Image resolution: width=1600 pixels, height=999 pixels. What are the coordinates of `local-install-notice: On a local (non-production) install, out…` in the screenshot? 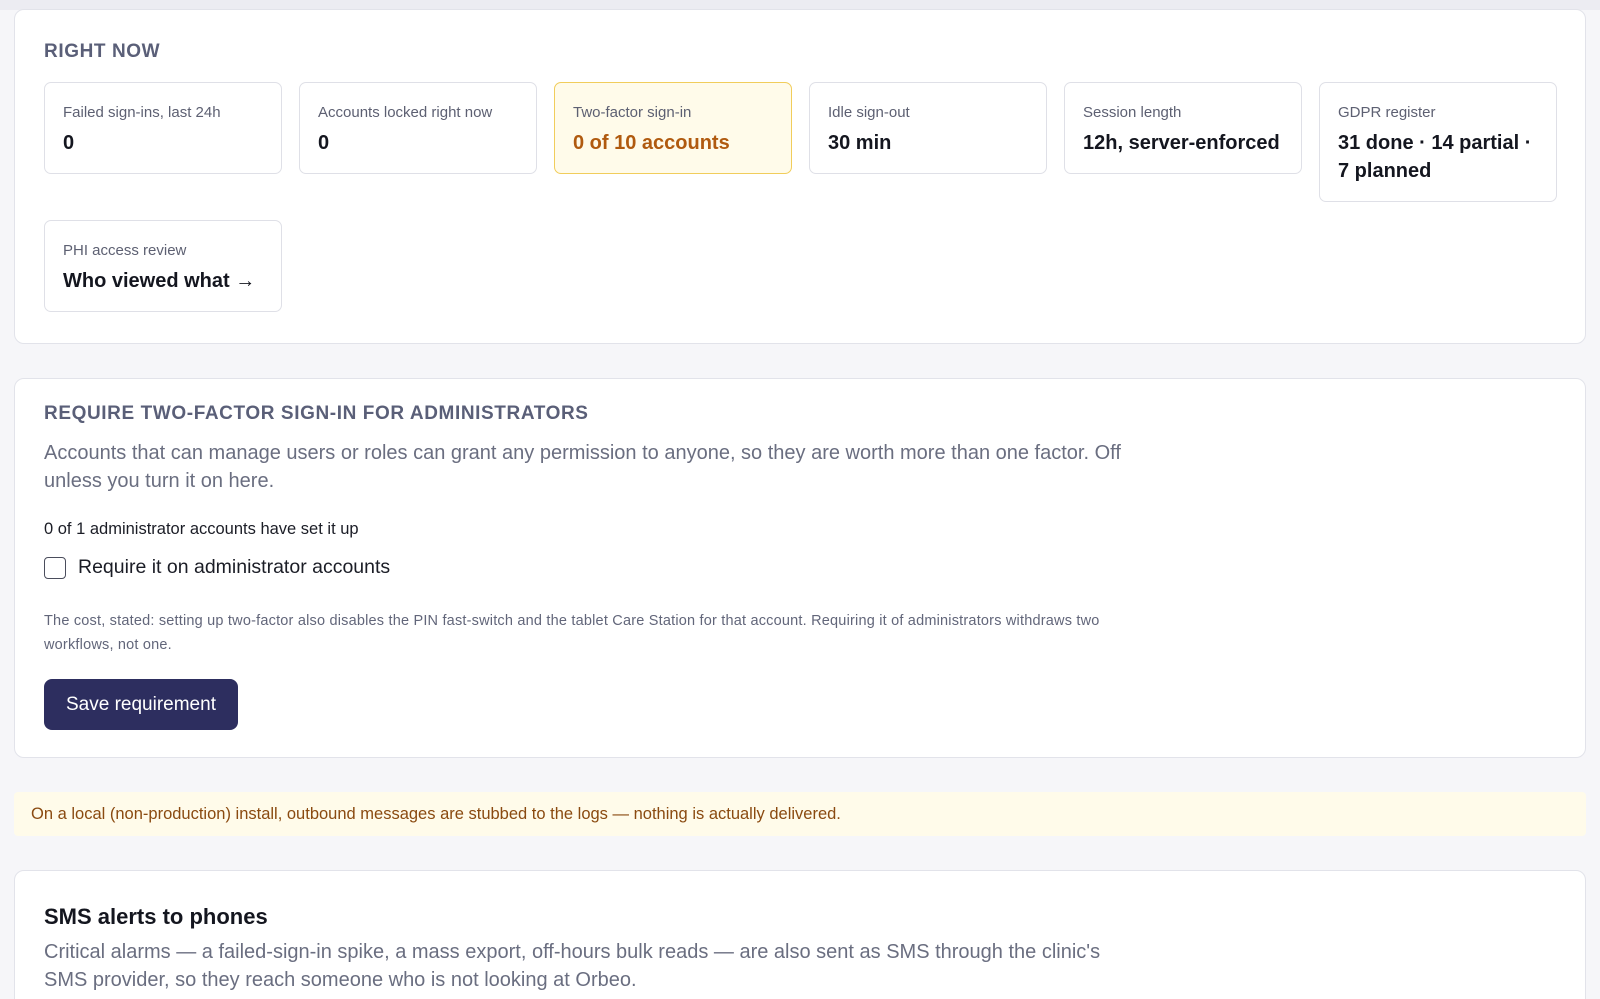 It's located at (800, 814).